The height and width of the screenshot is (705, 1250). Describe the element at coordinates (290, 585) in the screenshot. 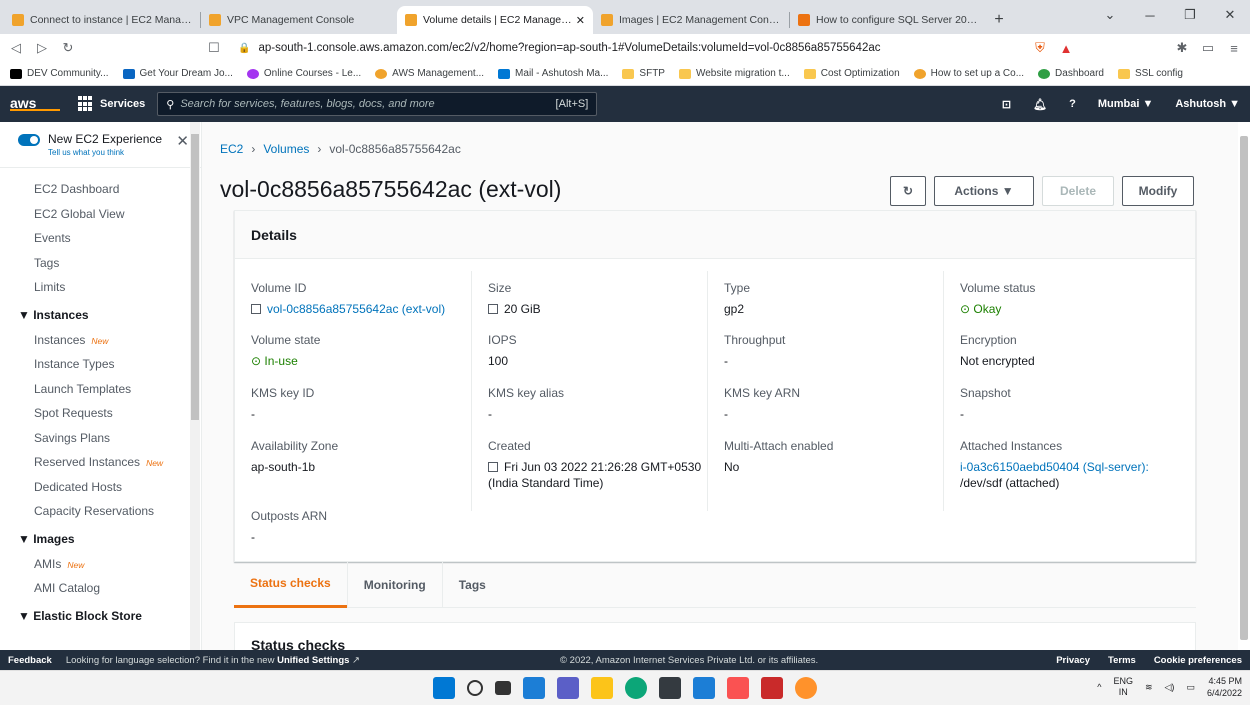

I see `tab-status-checks: Status checks` at that location.